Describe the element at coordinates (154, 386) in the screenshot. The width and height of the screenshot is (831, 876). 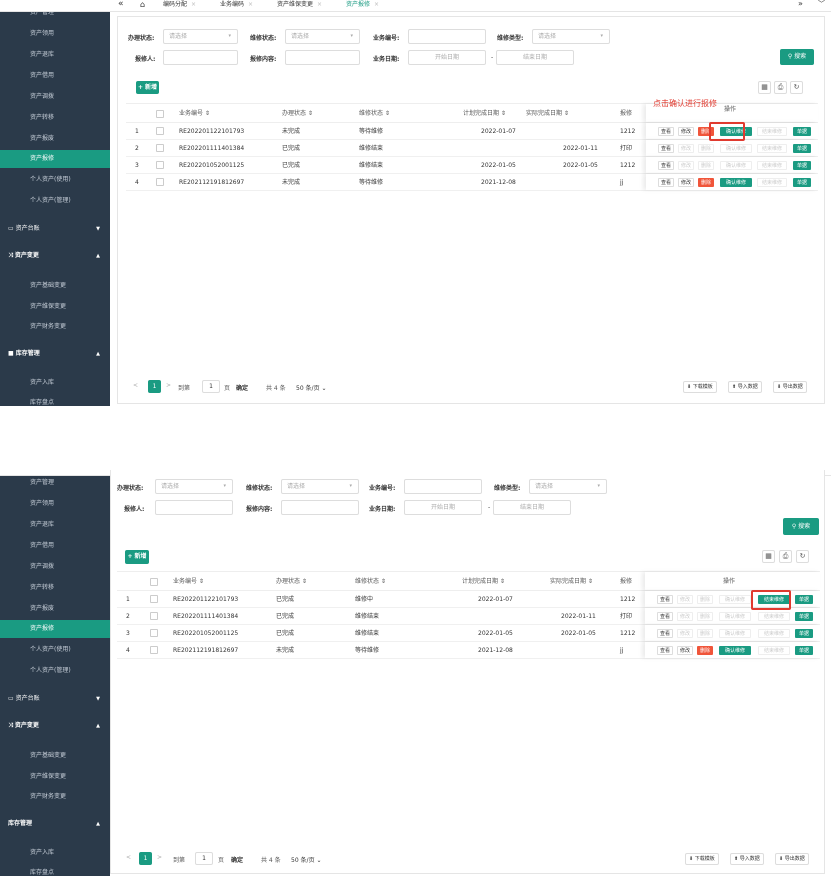
I see `page-current-button: 1` at that location.